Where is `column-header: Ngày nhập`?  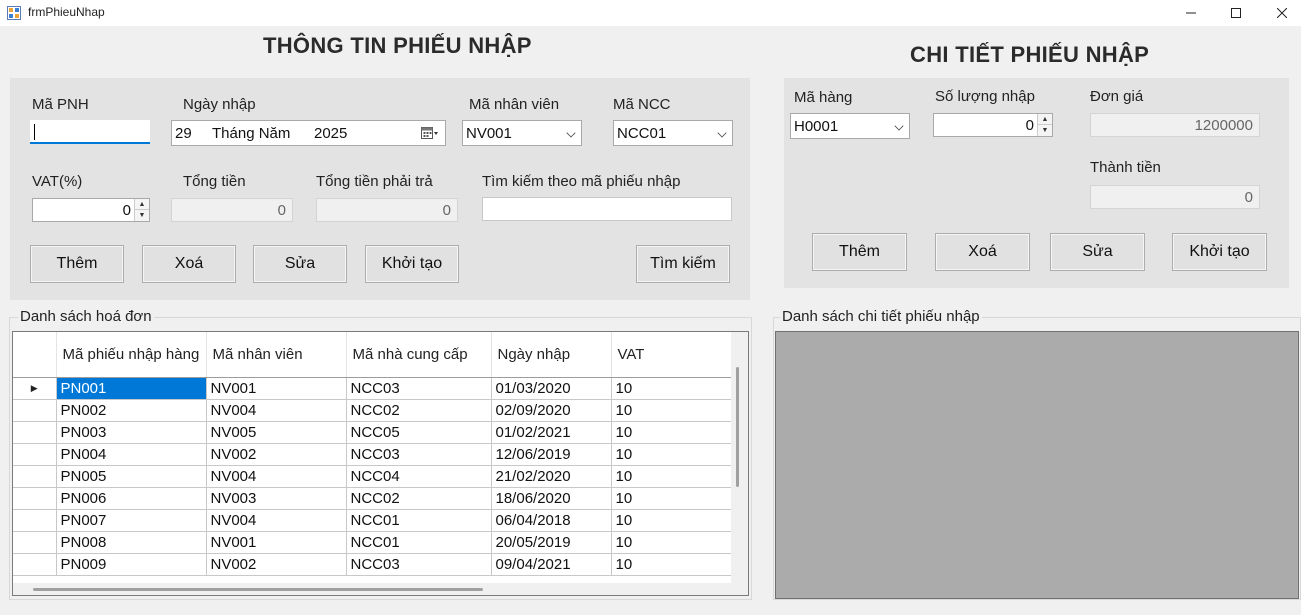
column-header: Ngày nhập is located at coordinates (551, 355).